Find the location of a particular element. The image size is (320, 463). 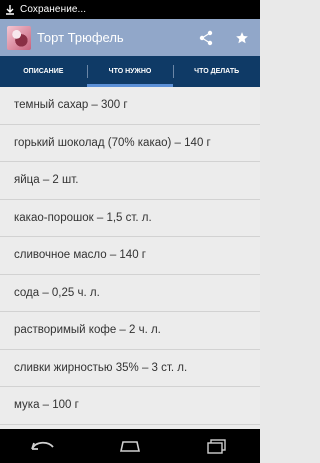

page-title: Торт Трюфель is located at coordinates (80, 37).